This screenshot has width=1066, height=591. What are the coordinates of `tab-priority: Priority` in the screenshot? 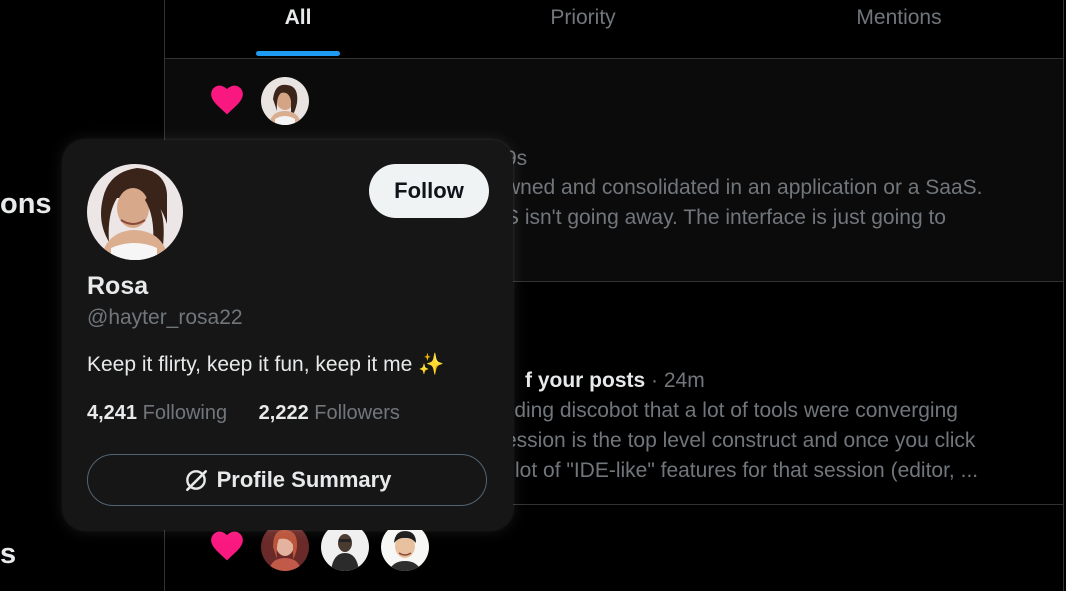 It's located at (583, 29).